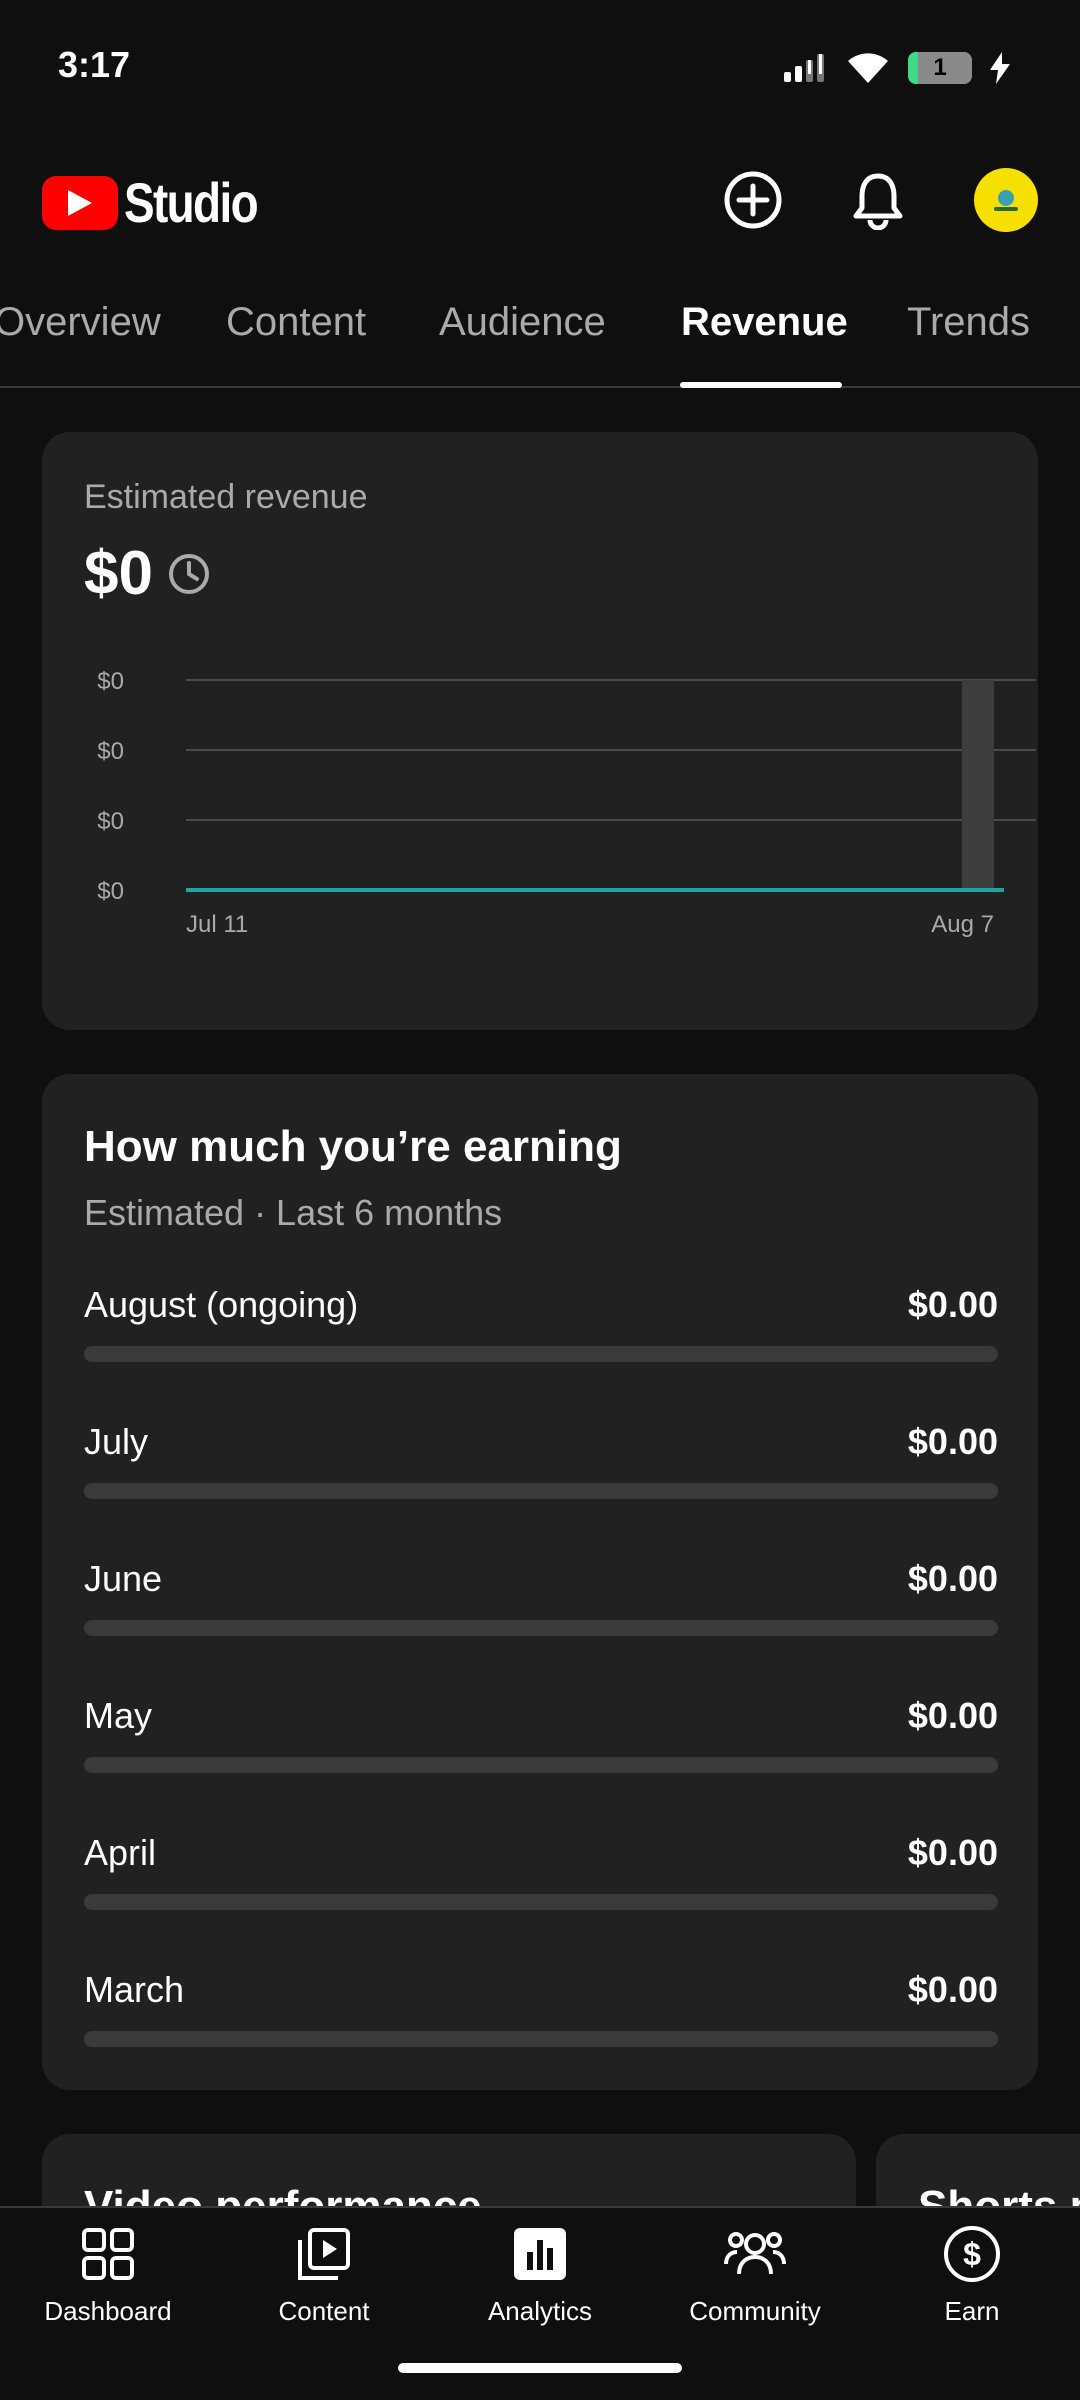 Image resolution: width=1080 pixels, height=2400 pixels. I want to click on wifi-icon, so click(868, 68).